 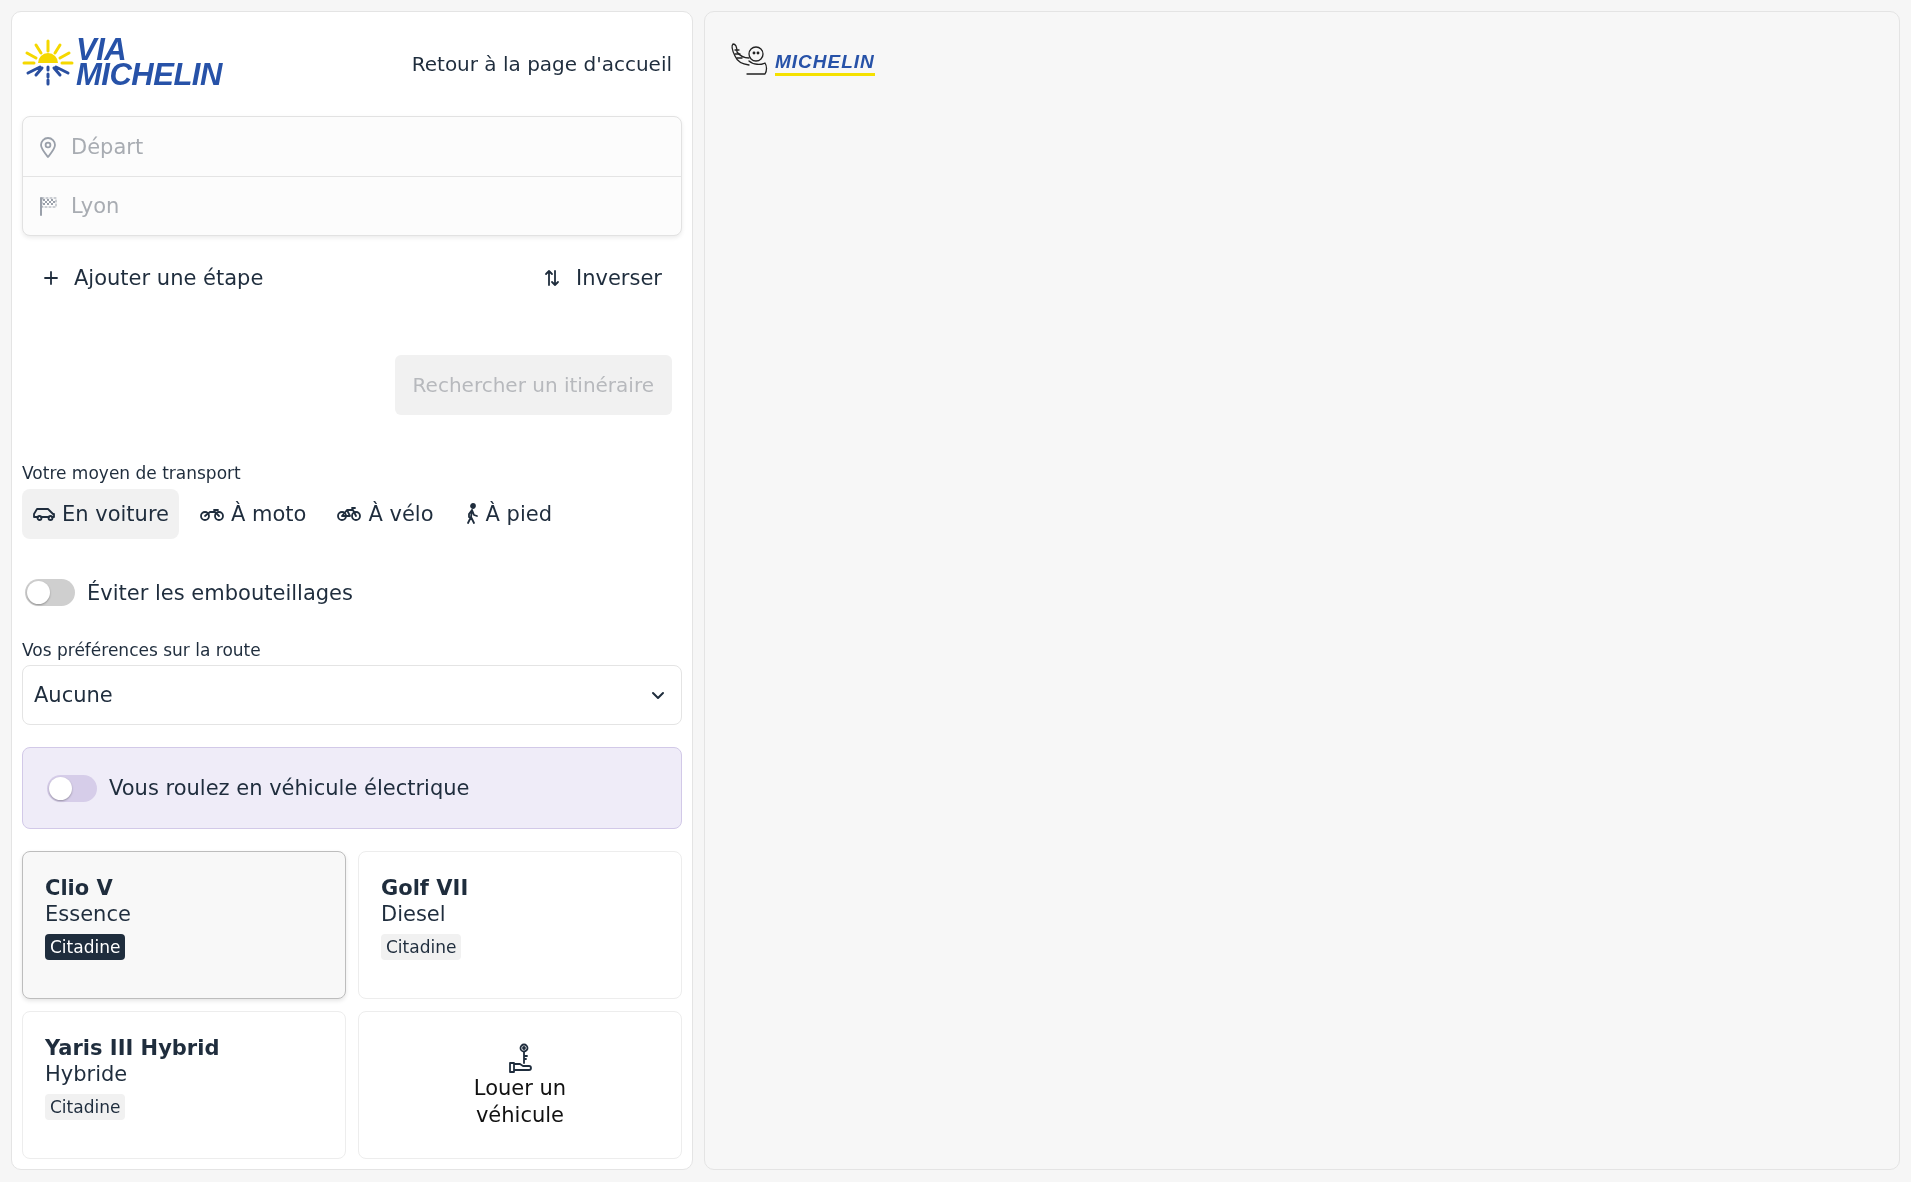 I want to click on fuel-type: Diesel, so click(x=413, y=914).